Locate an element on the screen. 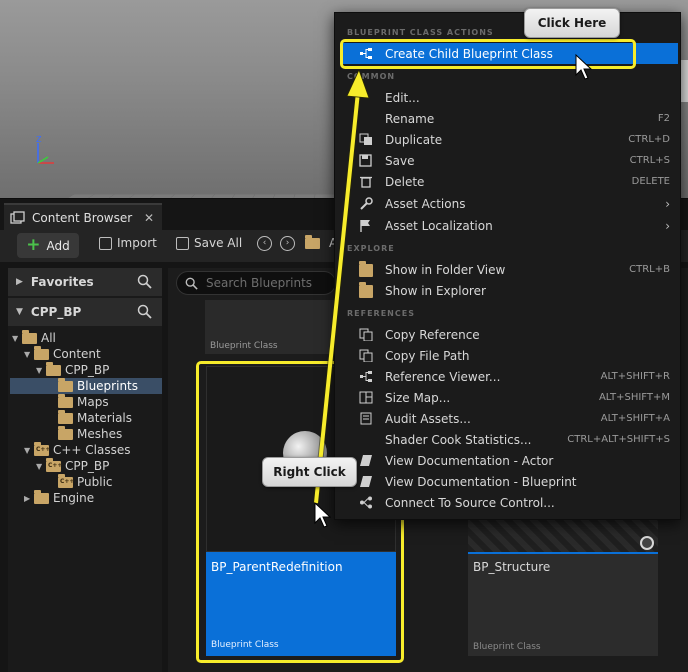 The height and width of the screenshot is (672, 688). add-button: + Add is located at coordinates (48, 245).